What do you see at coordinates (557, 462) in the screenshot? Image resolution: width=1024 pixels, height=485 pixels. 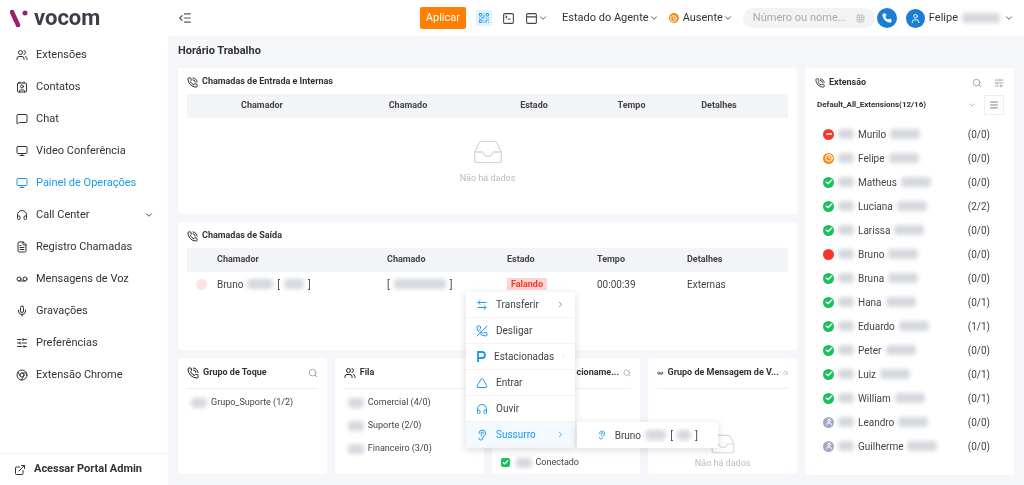 I see `group-item: Conectado` at bounding box center [557, 462].